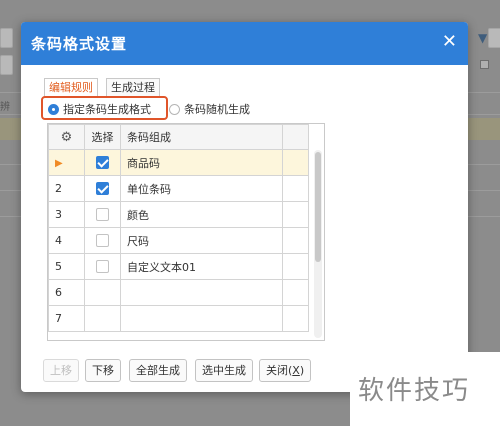 The width and height of the screenshot is (500, 426). I want to click on gear-icon: ⚙, so click(67, 137).